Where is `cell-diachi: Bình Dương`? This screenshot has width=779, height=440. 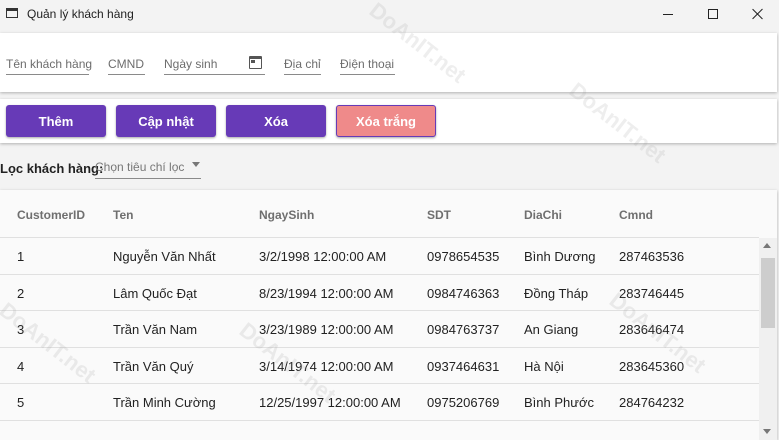
cell-diachi: Bình Dương is located at coordinates (560, 256).